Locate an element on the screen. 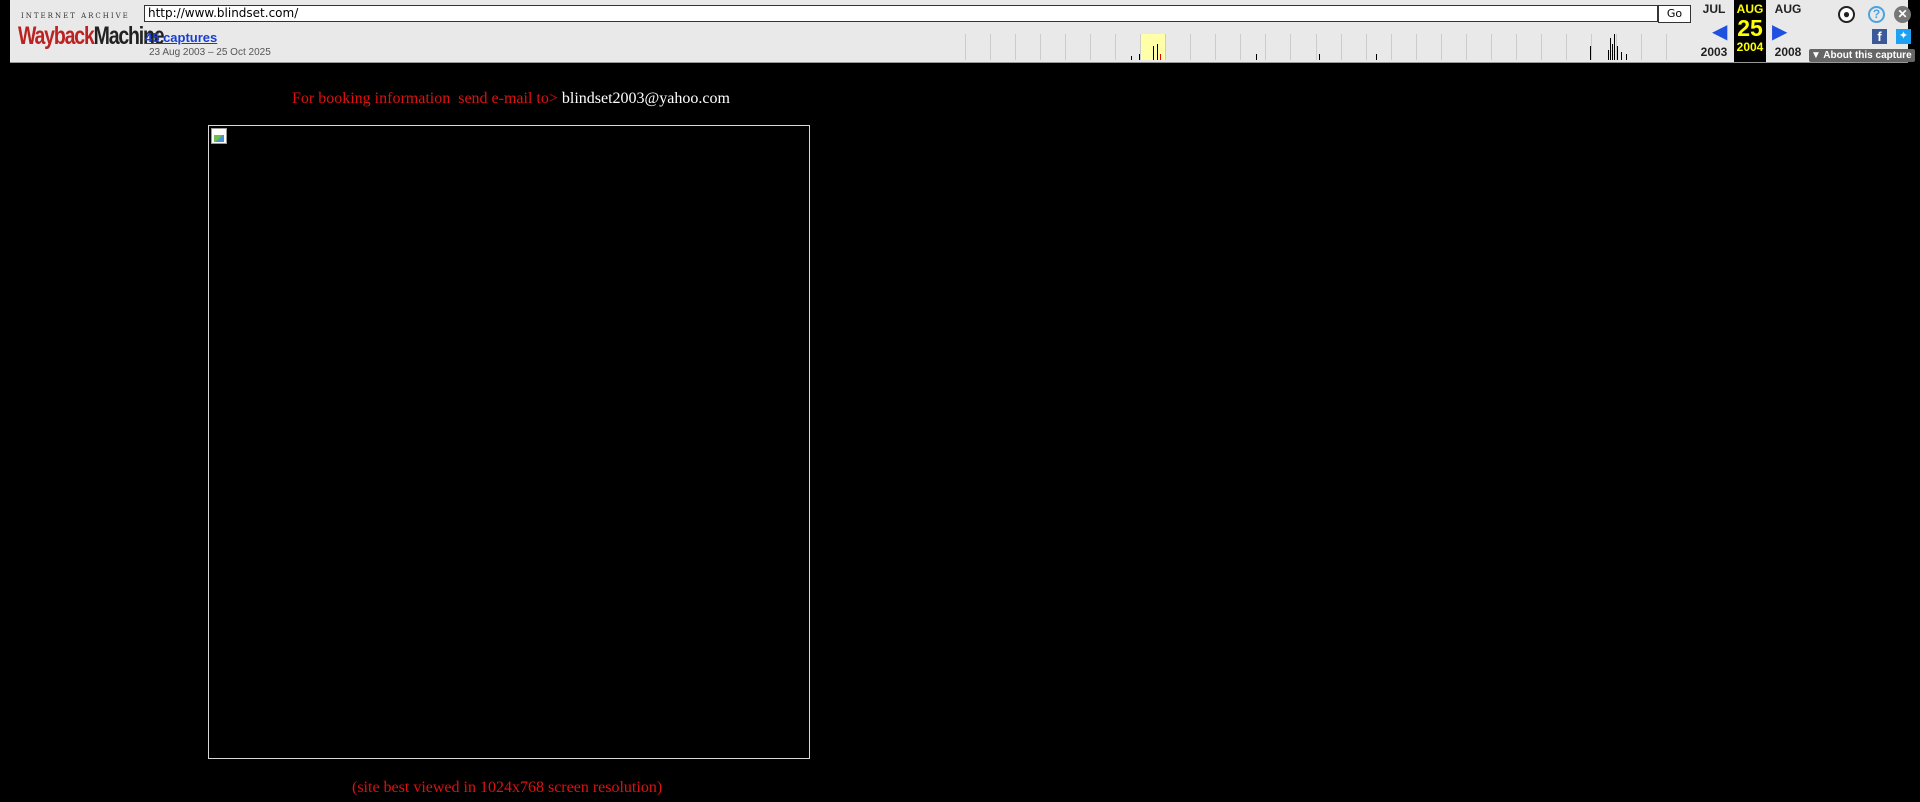  prev-month: JUL is located at coordinates (1714, 9).